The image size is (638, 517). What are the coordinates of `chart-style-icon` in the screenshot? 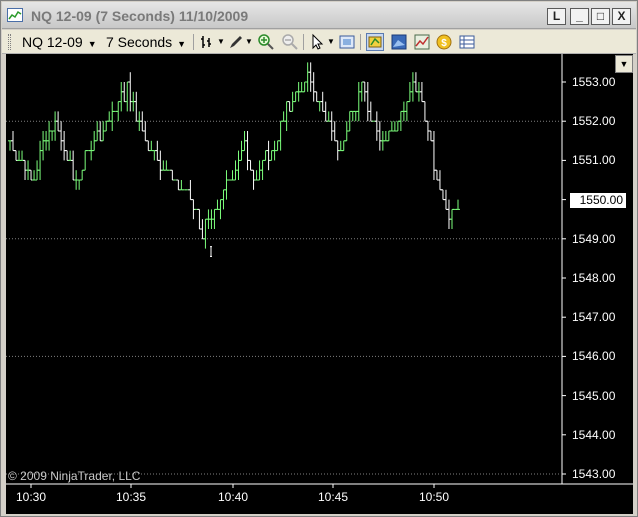 It's located at (399, 42).